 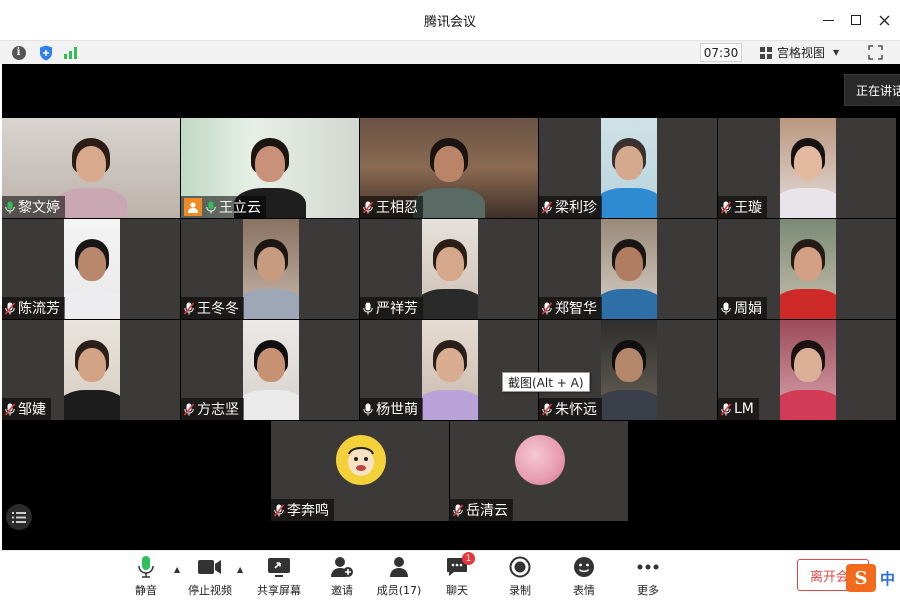 I want to click on participant-name: 王冬冬, so click(x=218, y=309).